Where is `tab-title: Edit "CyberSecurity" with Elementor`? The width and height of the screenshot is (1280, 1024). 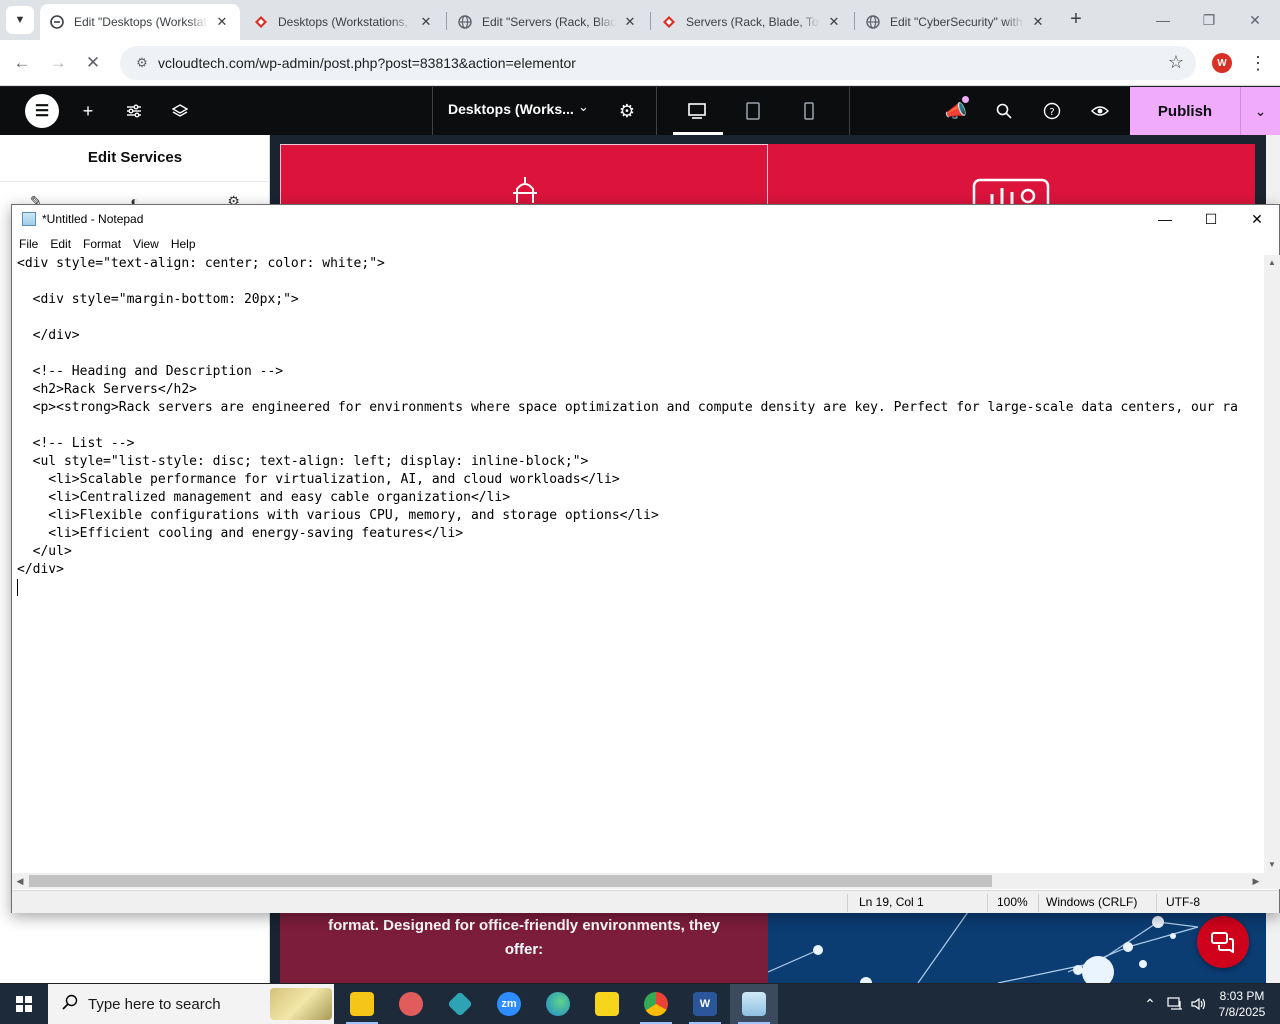
tab-title: Edit "CyberSecurity" with Elementor is located at coordinates (957, 22).